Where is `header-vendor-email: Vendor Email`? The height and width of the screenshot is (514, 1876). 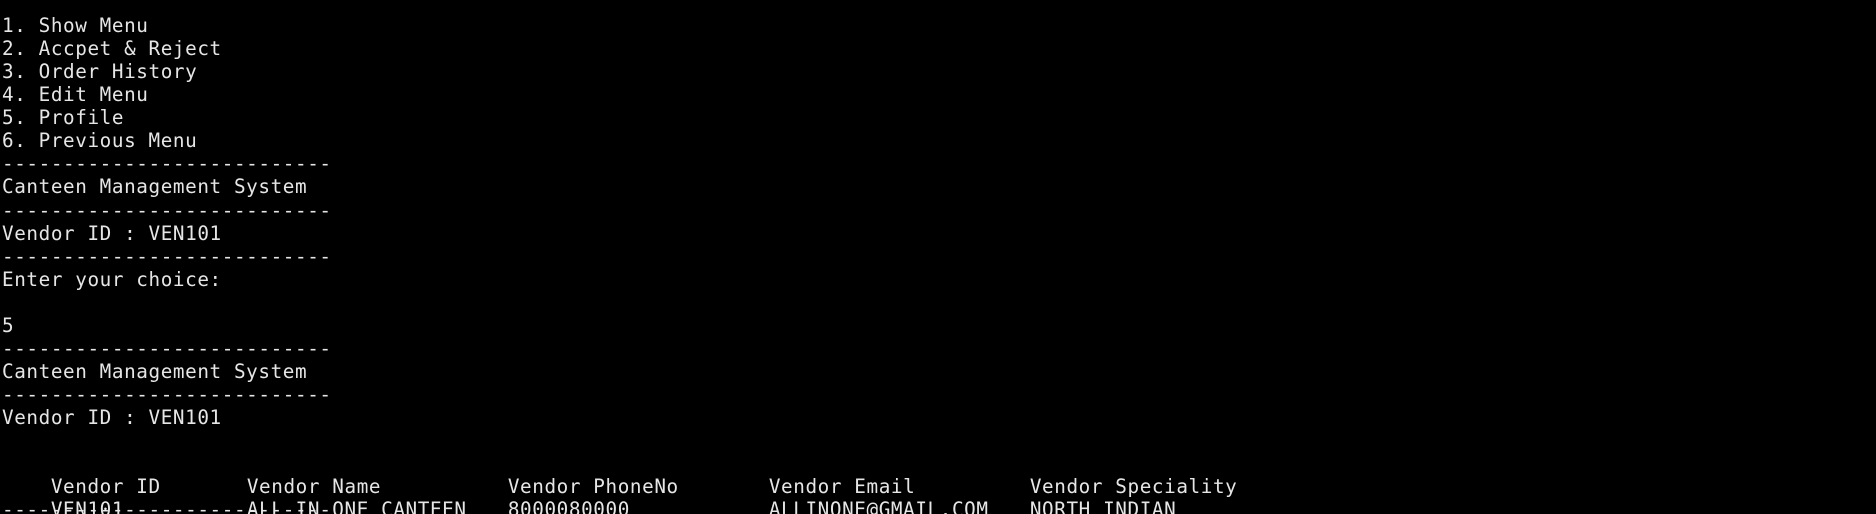
header-vendor-email: Vendor Email is located at coordinates (842, 487).